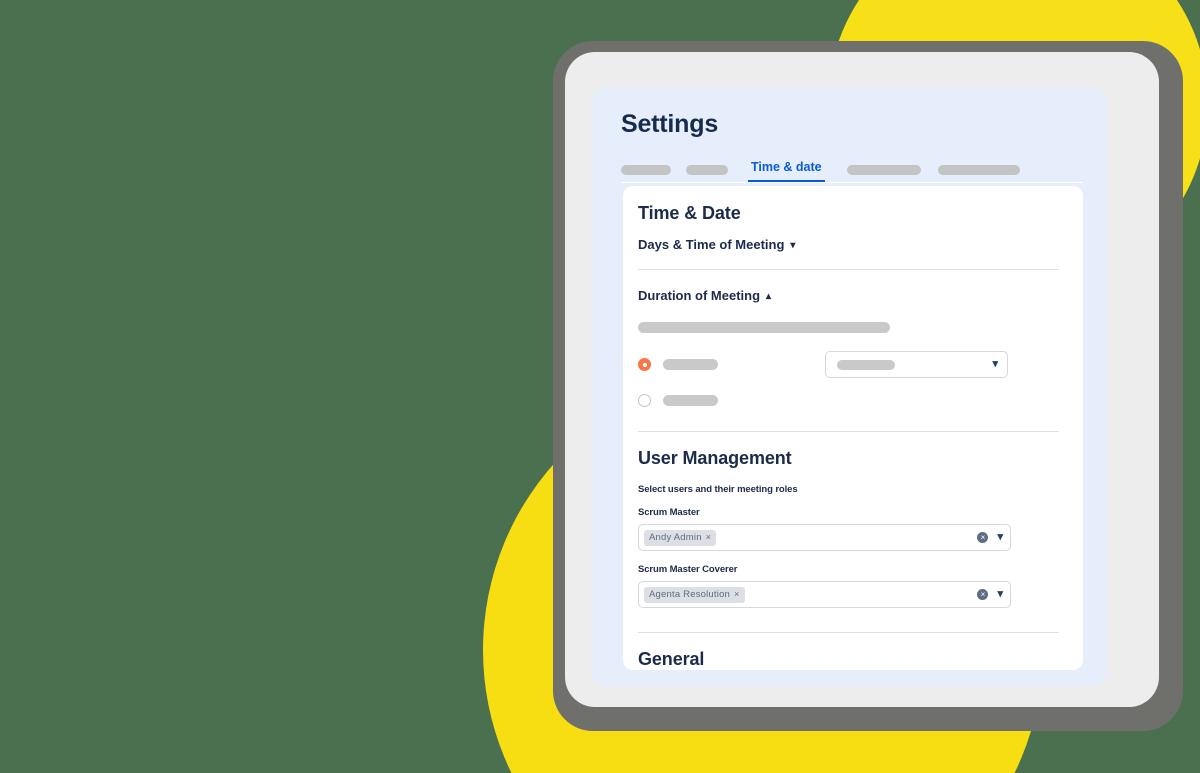 The width and height of the screenshot is (1200, 773). Describe the element at coordinates (675, 537) in the screenshot. I see `chip-label: Andy Admin` at that location.